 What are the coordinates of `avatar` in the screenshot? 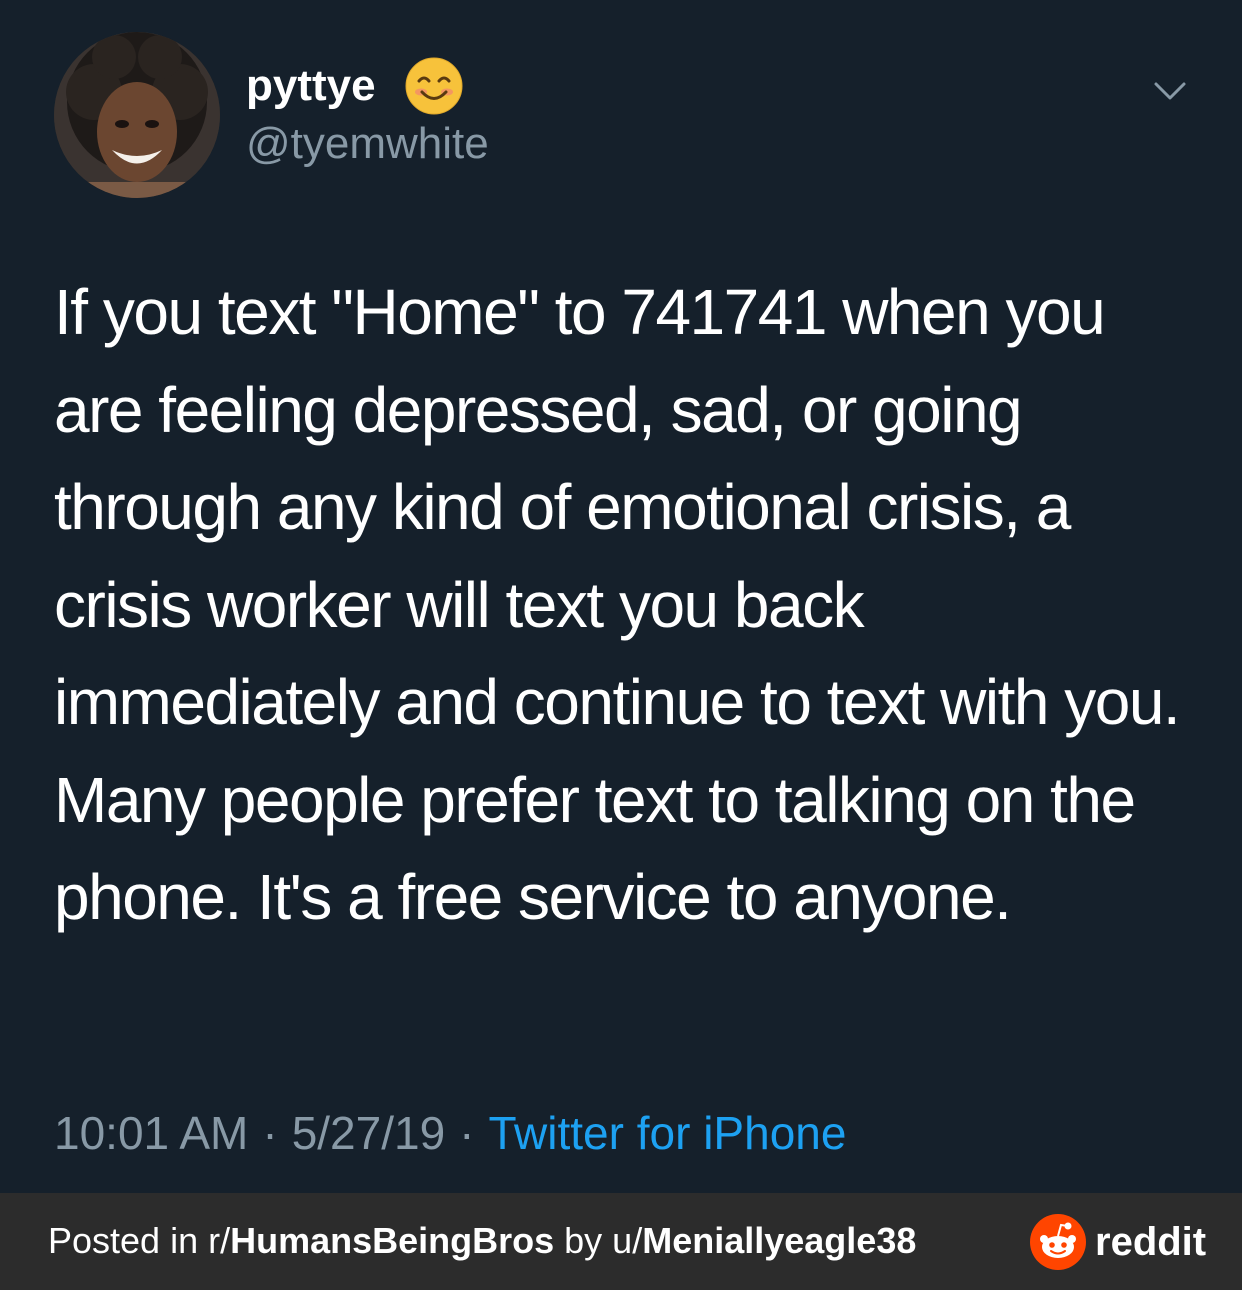 It's located at (137, 115).